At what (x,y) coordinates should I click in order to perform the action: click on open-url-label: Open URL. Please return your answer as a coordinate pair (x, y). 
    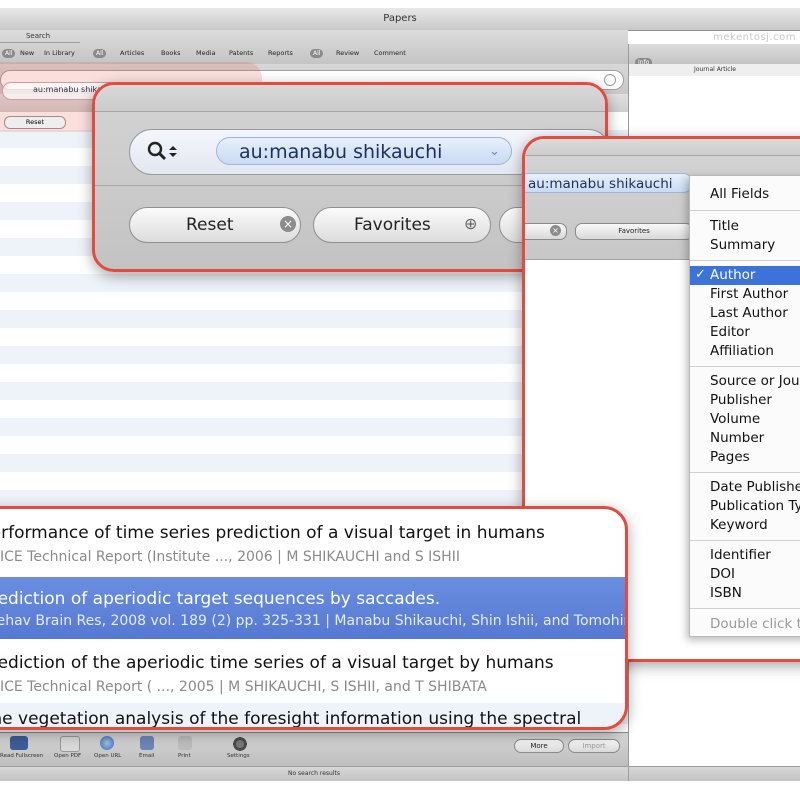
    Looking at the image, I should click on (108, 756).